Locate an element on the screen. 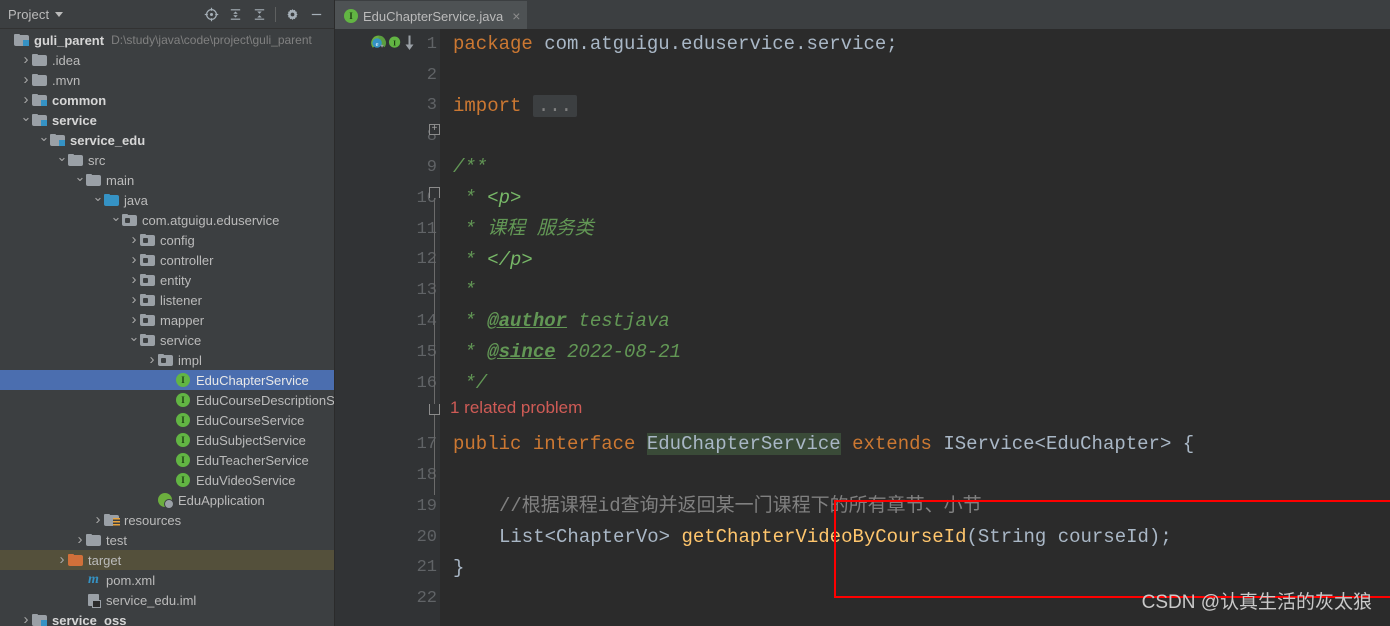 This screenshot has width=1390, height=626. gutter-line-11: 11 is located at coordinates (388, 229).